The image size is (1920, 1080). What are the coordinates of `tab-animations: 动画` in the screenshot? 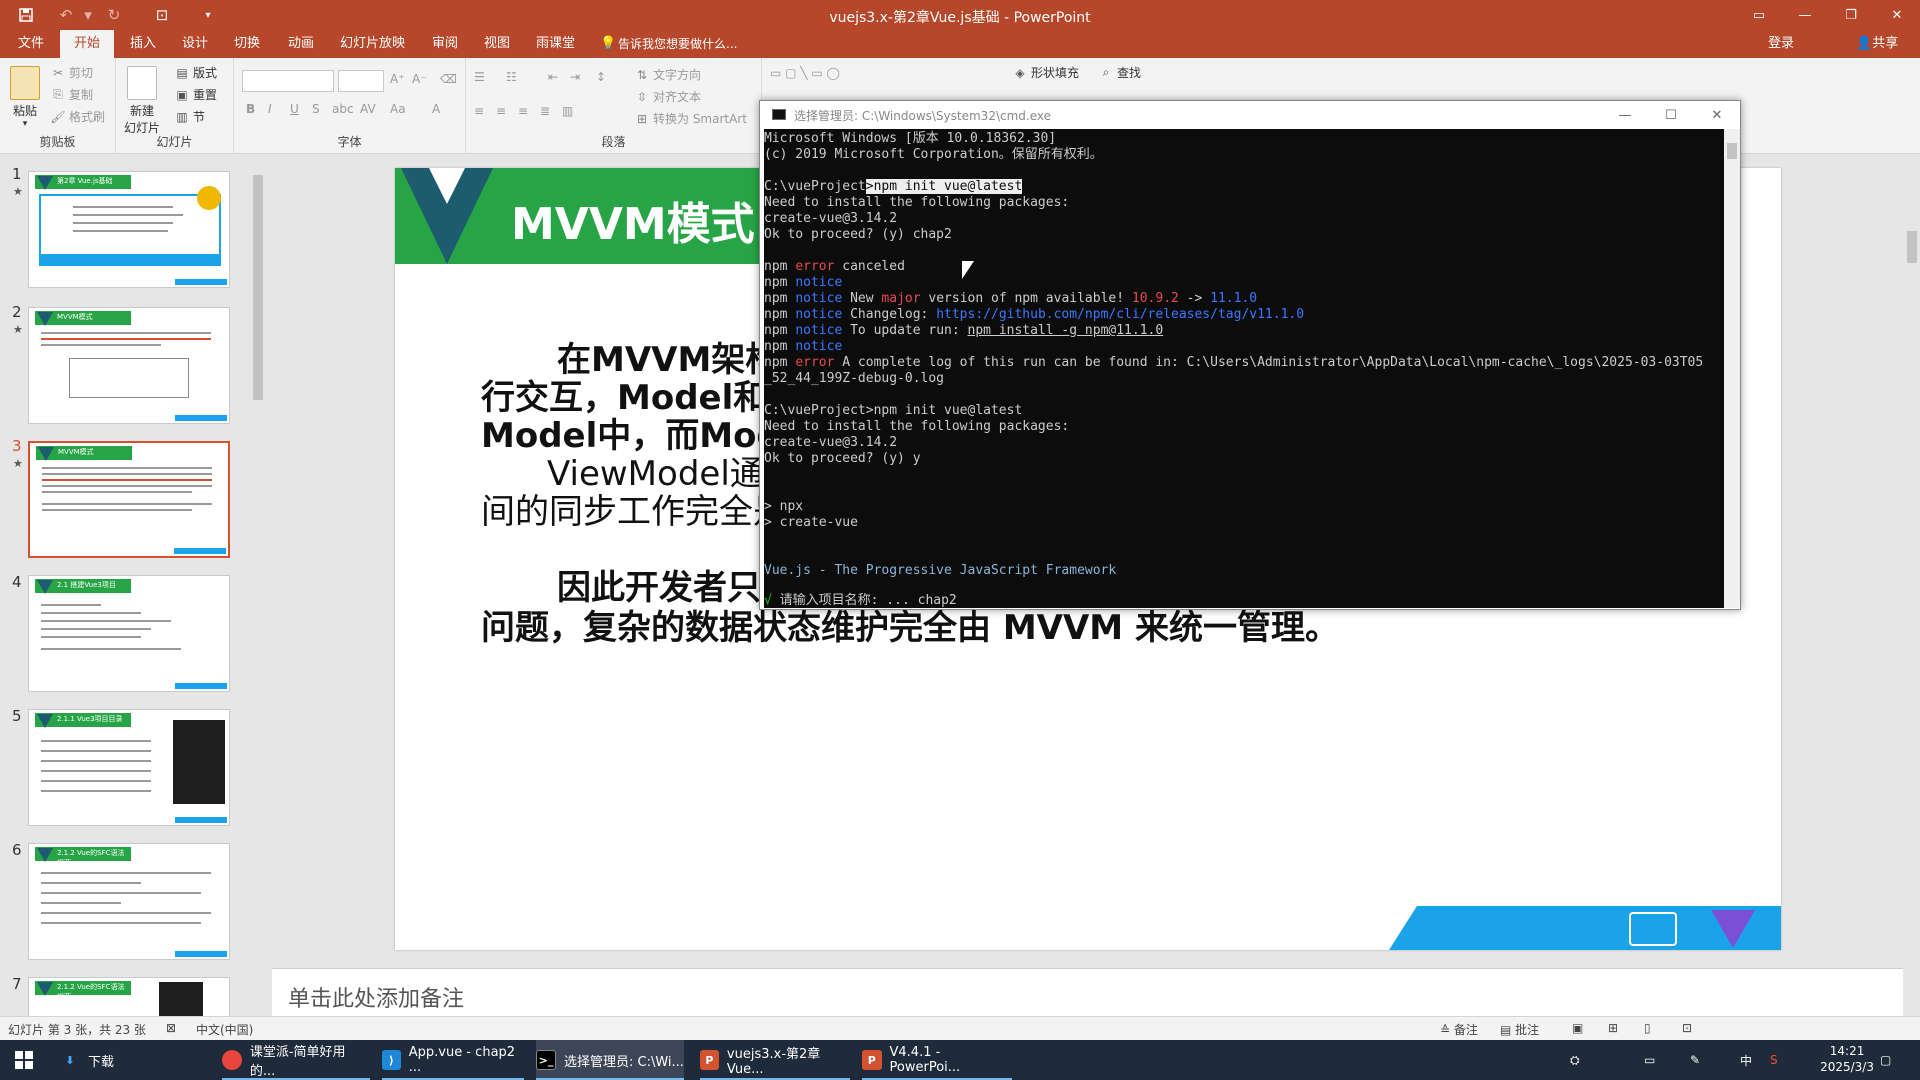 It's located at (301, 44).